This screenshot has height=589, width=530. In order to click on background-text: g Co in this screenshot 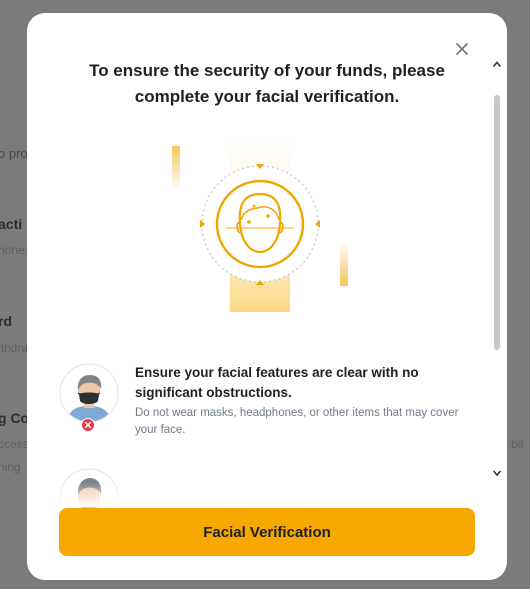, I will do `click(15, 418)`.